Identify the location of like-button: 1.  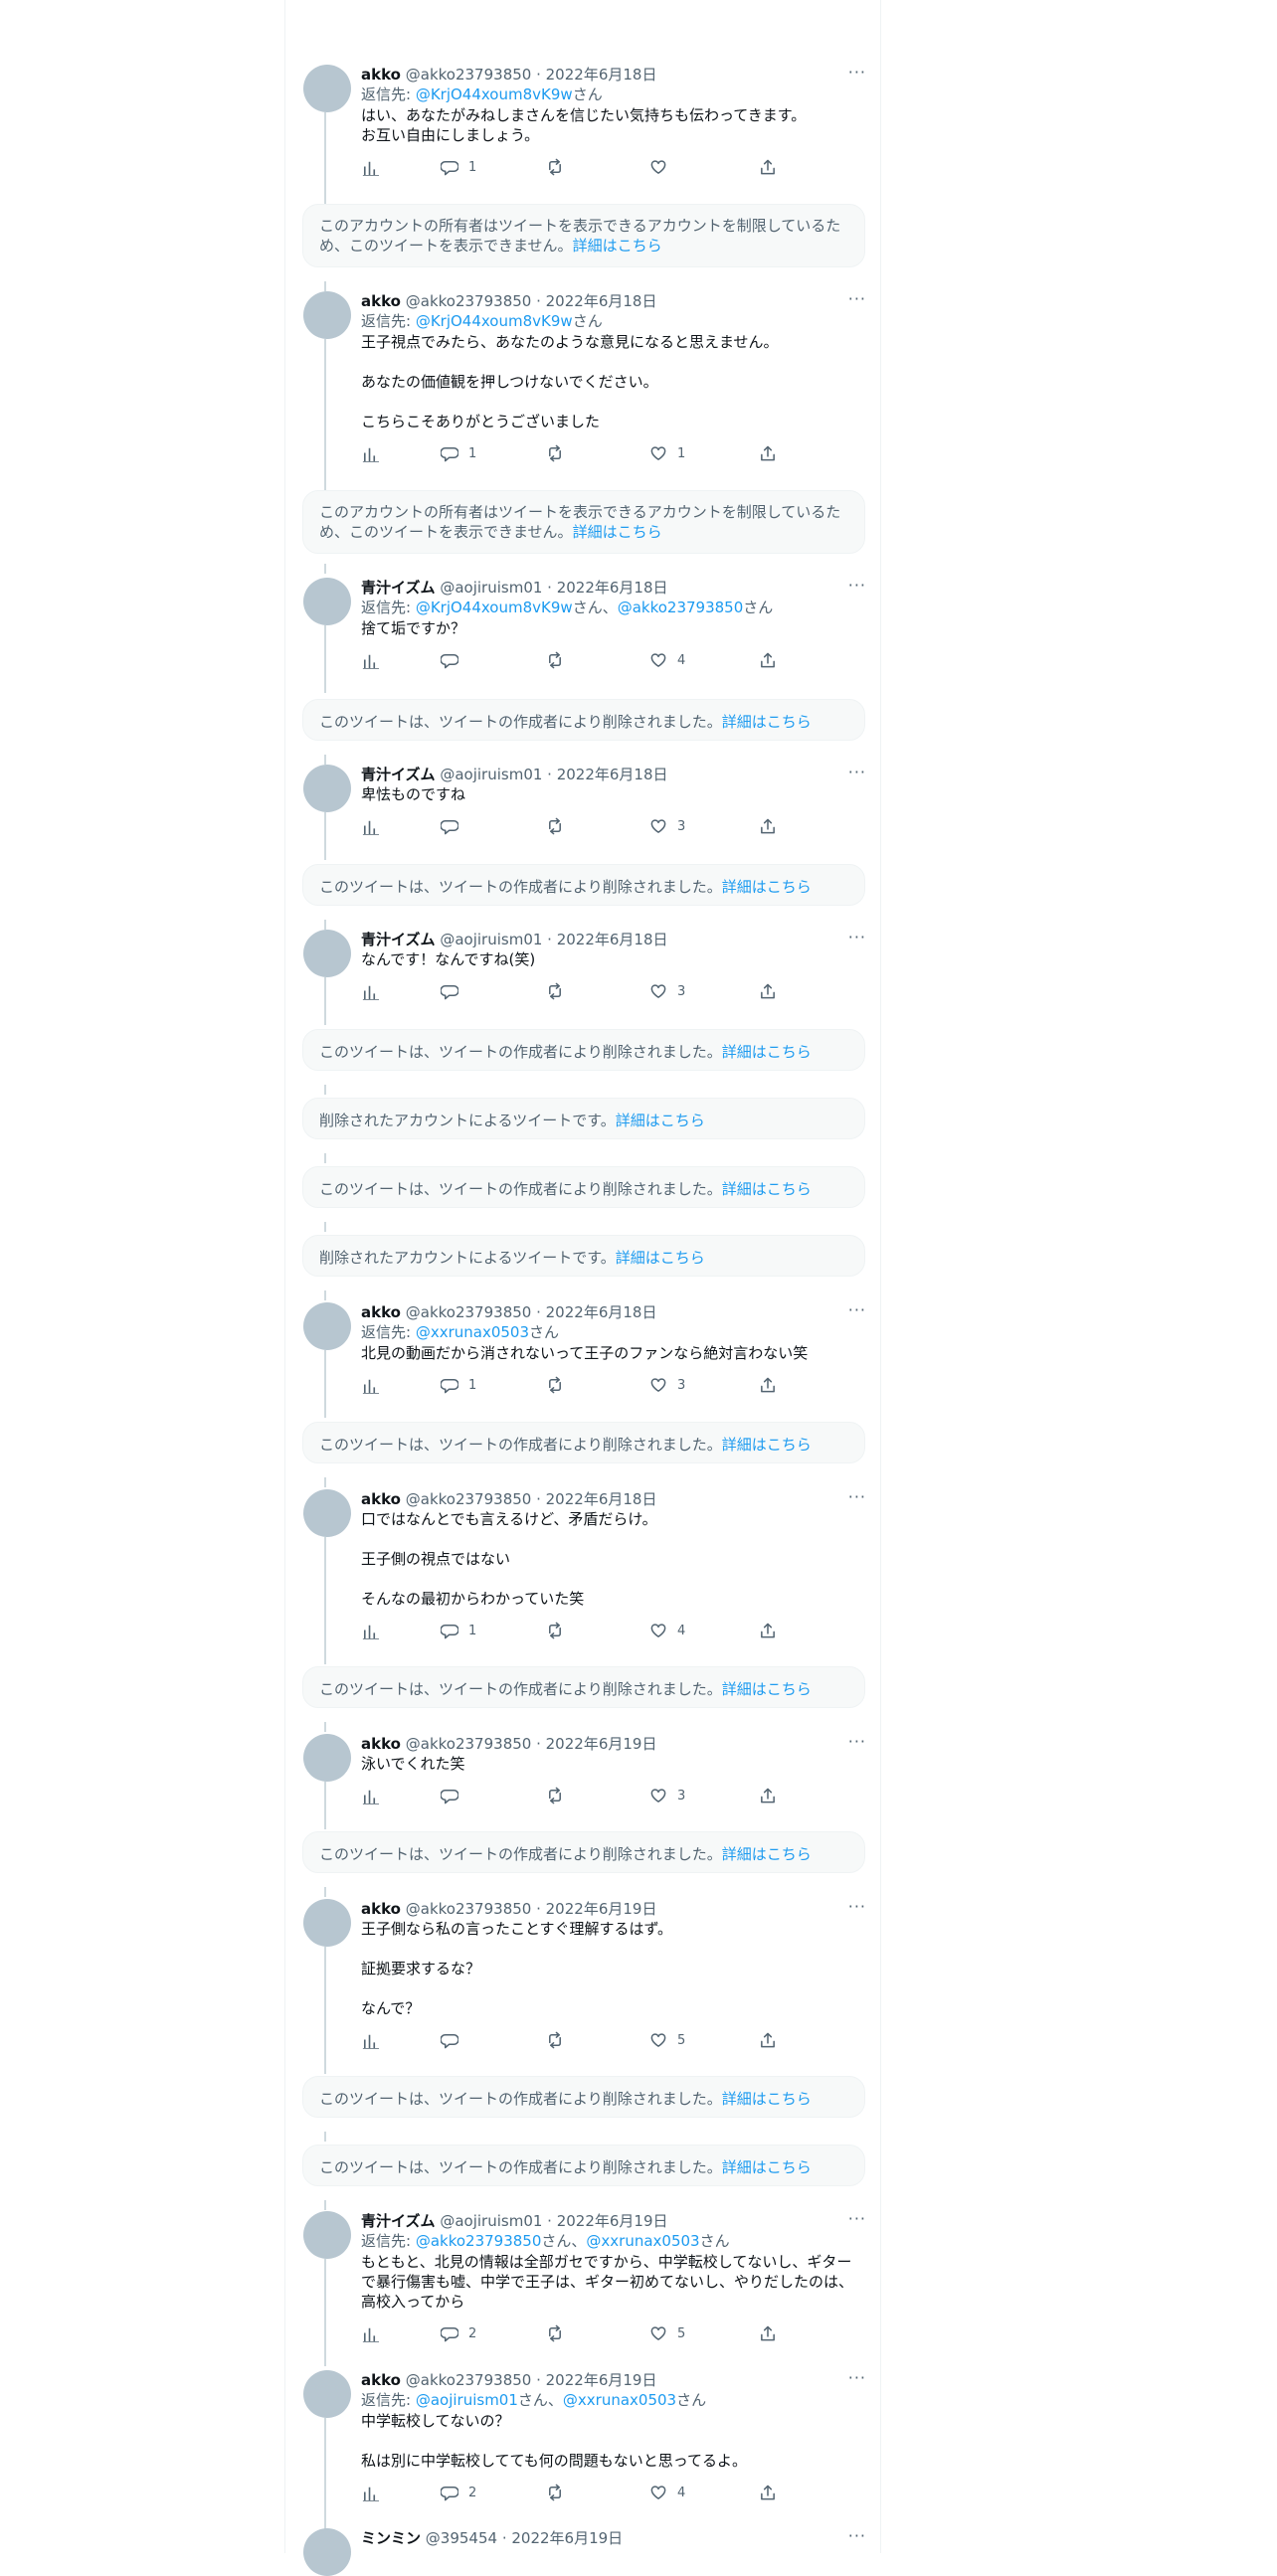
(667, 453).